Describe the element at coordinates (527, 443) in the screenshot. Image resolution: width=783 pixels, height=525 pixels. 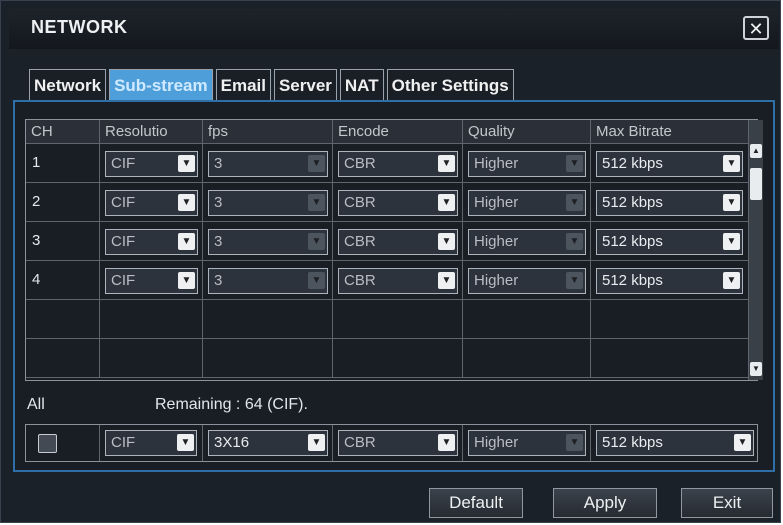
I see `all-quality-select: Higher ▼` at that location.